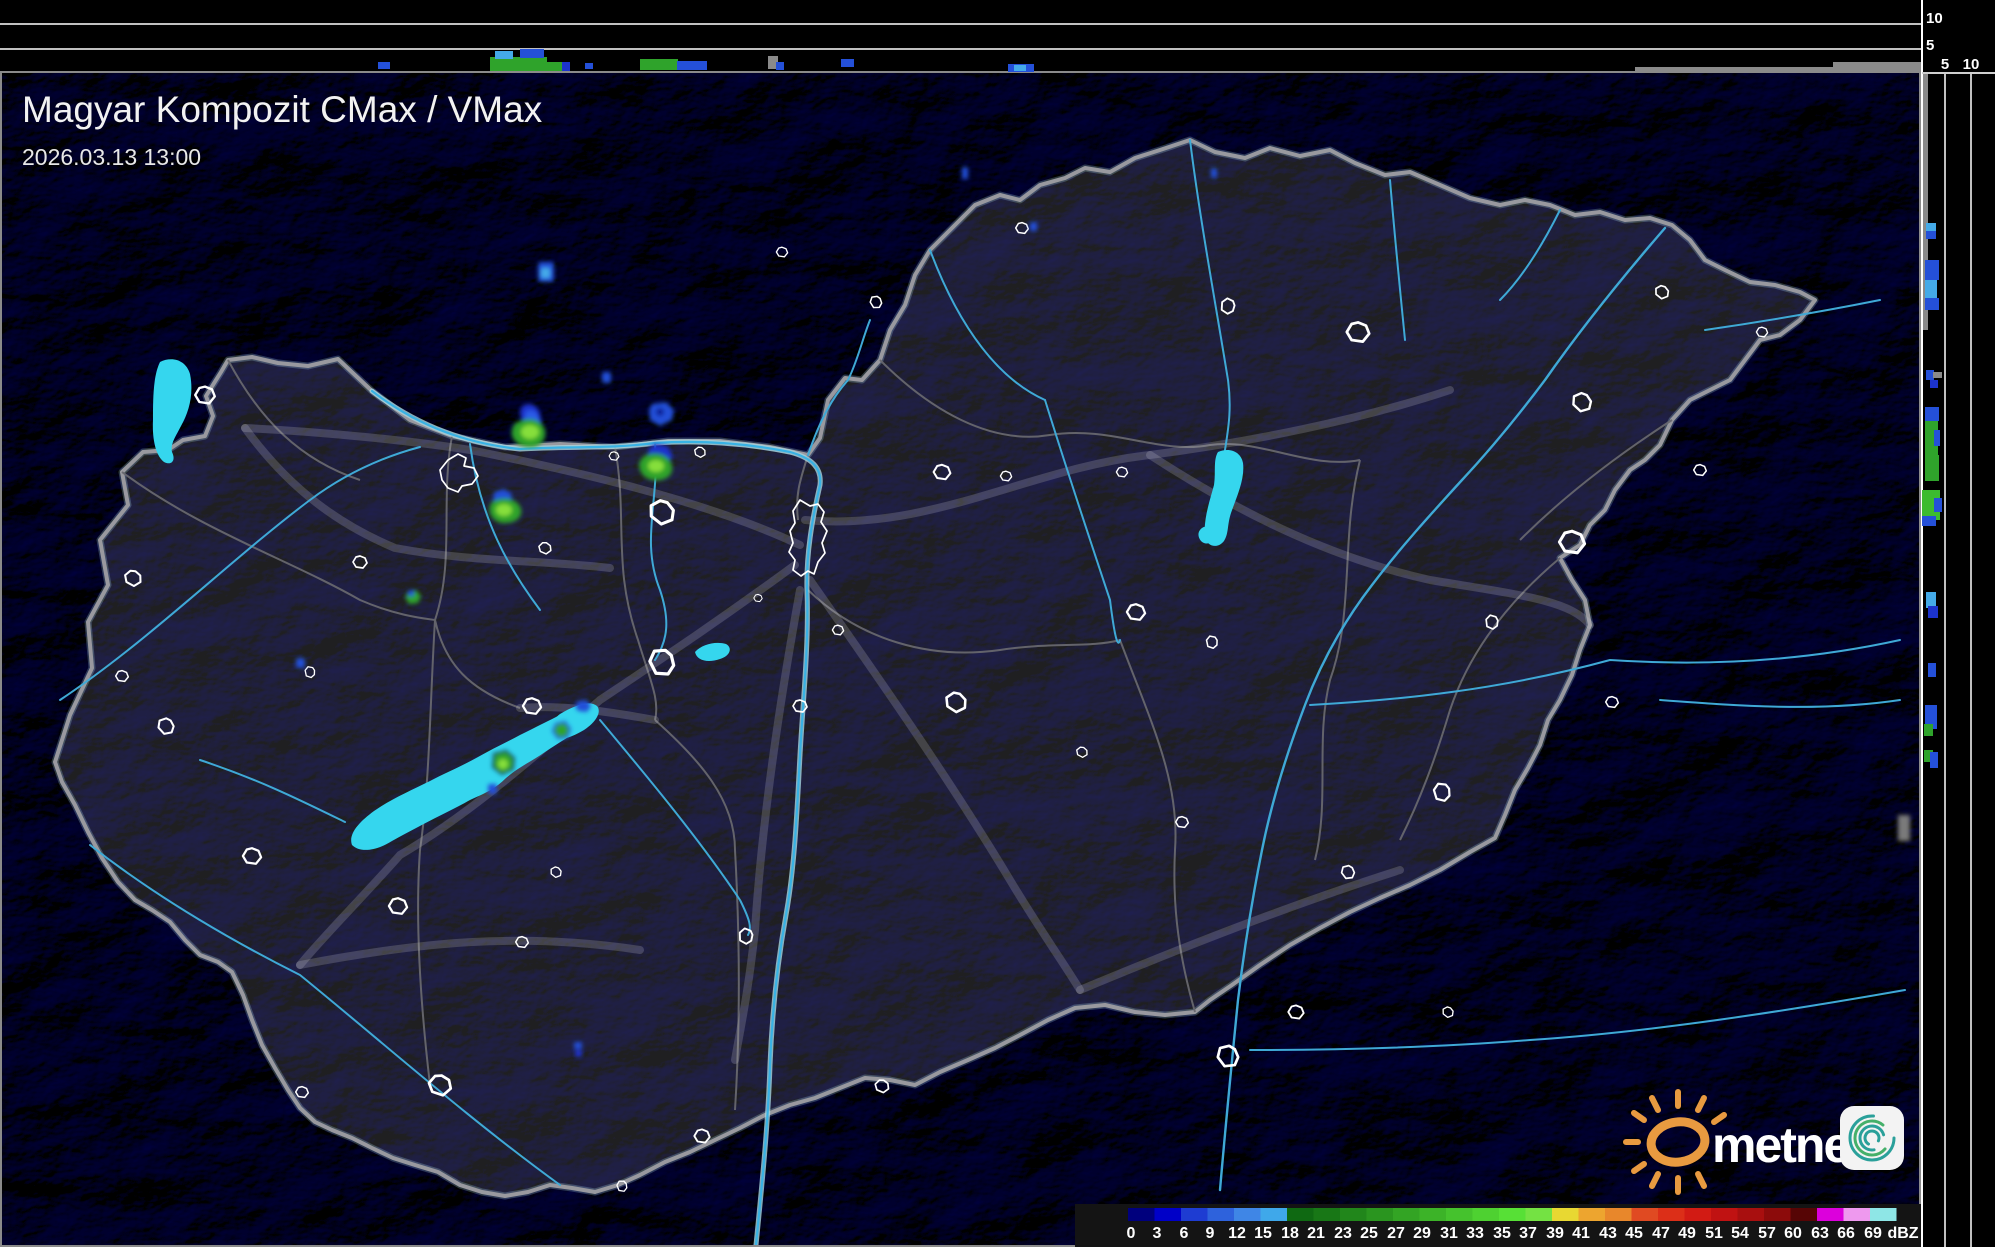 The image size is (1995, 1247). What do you see at coordinates (1873, 1233) in the screenshot?
I see `svg-text: 69` at bounding box center [1873, 1233].